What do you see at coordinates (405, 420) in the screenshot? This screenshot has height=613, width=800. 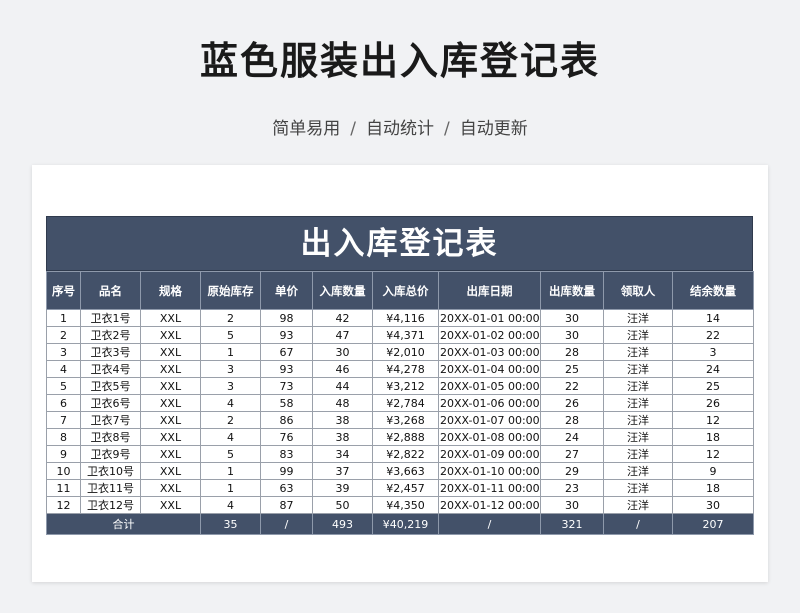 I see `cell-in-total: ¥3,268` at bounding box center [405, 420].